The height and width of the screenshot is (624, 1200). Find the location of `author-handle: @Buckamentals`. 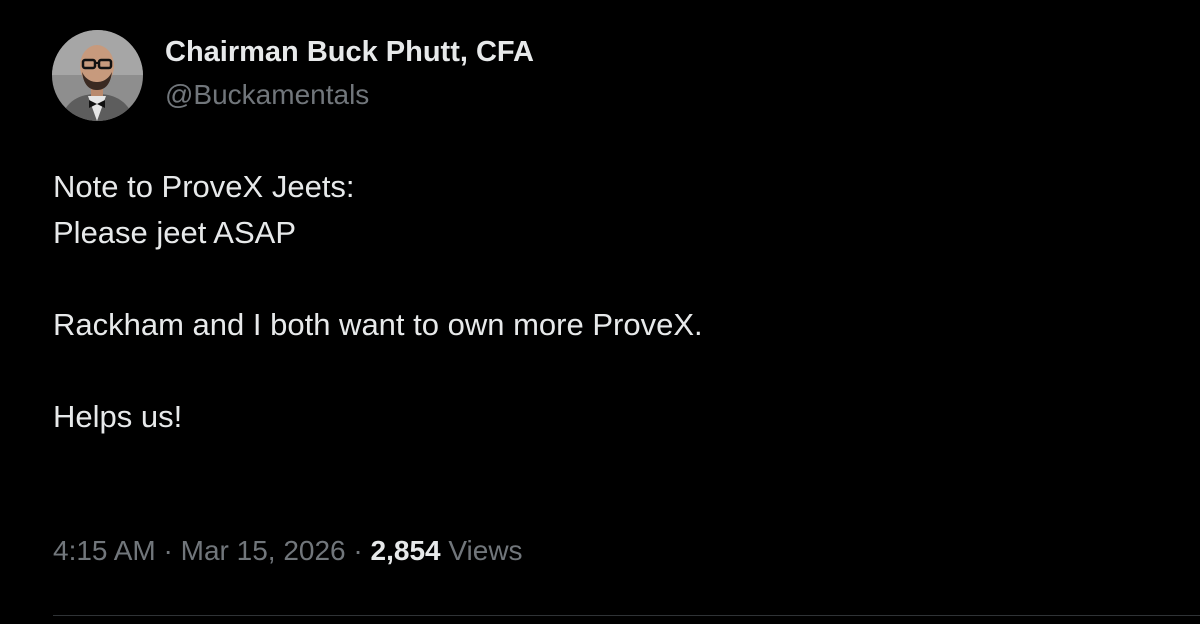

author-handle: @Buckamentals is located at coordinates (349, 95).